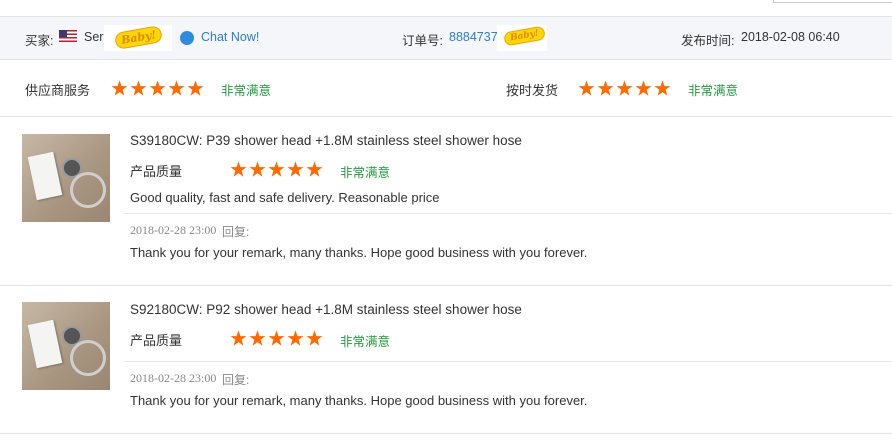 The height and width of the screenshot is (444, 892). I want to click on order-logo: Baby!, so click(522, 38).